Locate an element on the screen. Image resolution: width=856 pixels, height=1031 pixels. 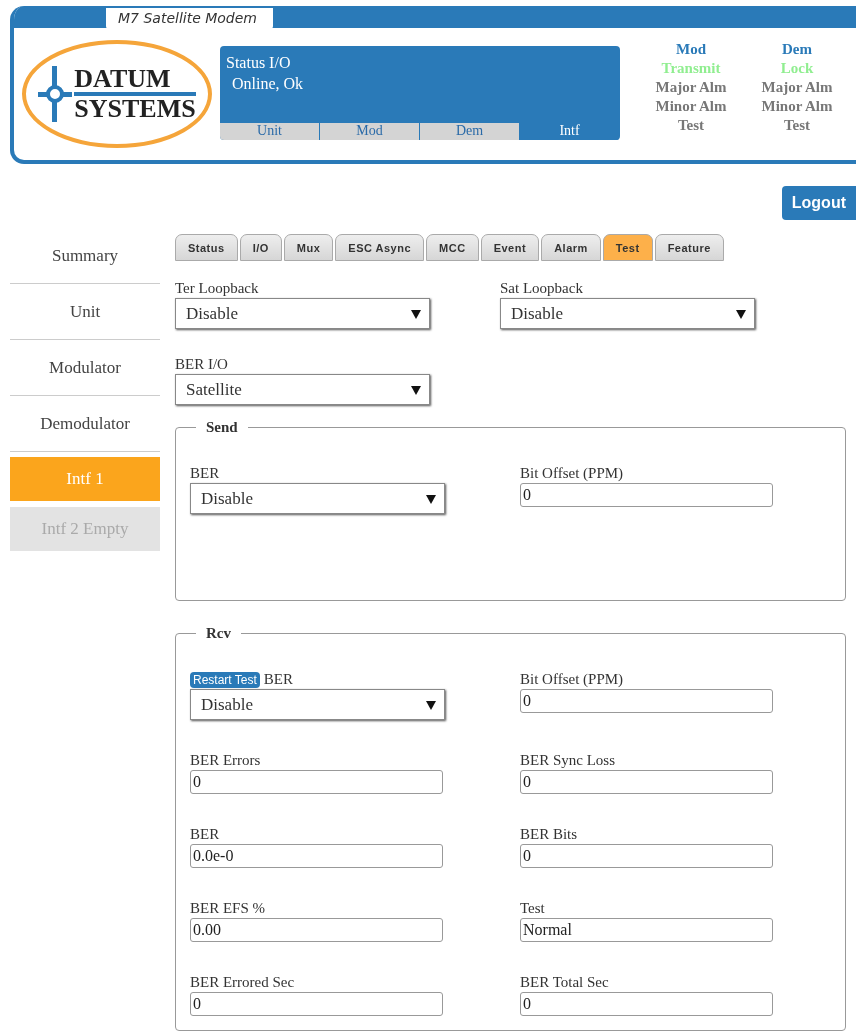
indicator-title: Mod is located at coordinates (691, 49).